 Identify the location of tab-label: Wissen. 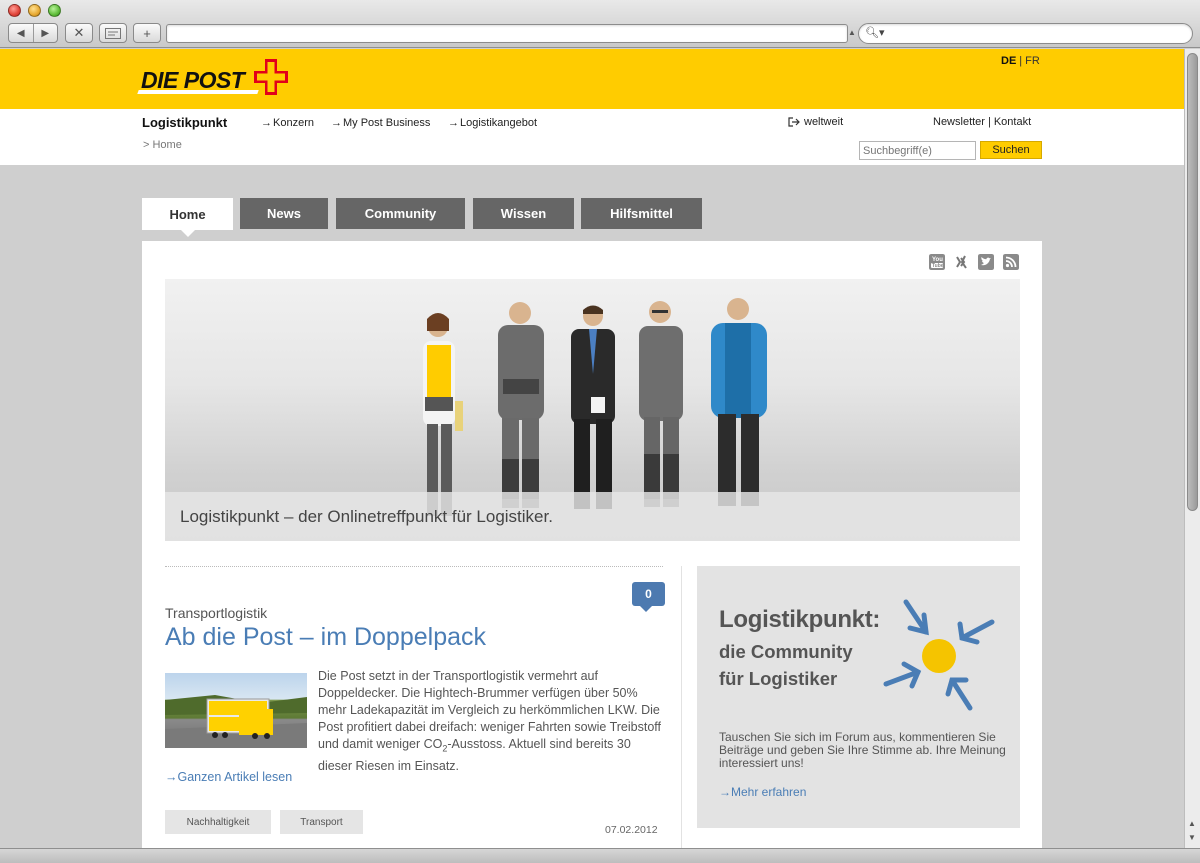
(523, 213).